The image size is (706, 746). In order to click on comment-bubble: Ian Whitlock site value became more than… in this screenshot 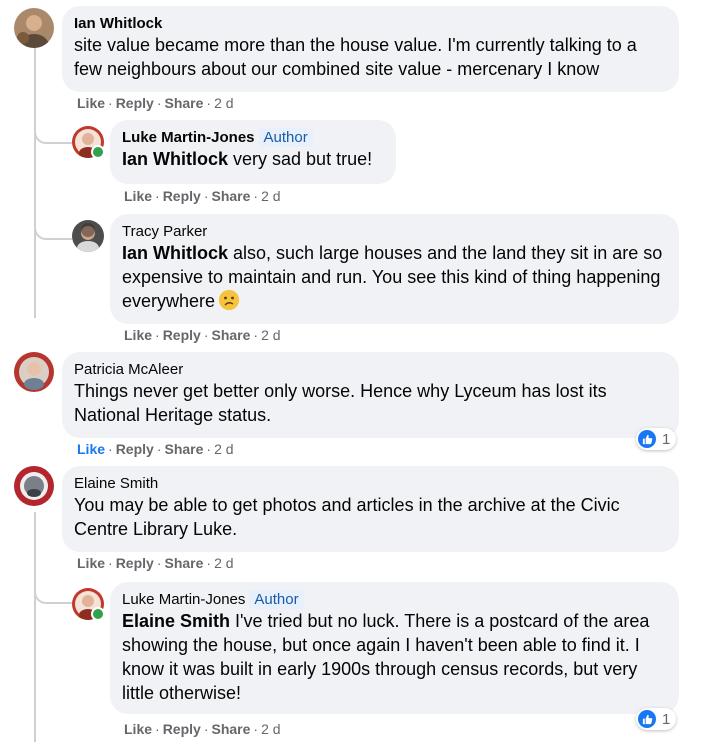, I will do `click(370, 49)`.